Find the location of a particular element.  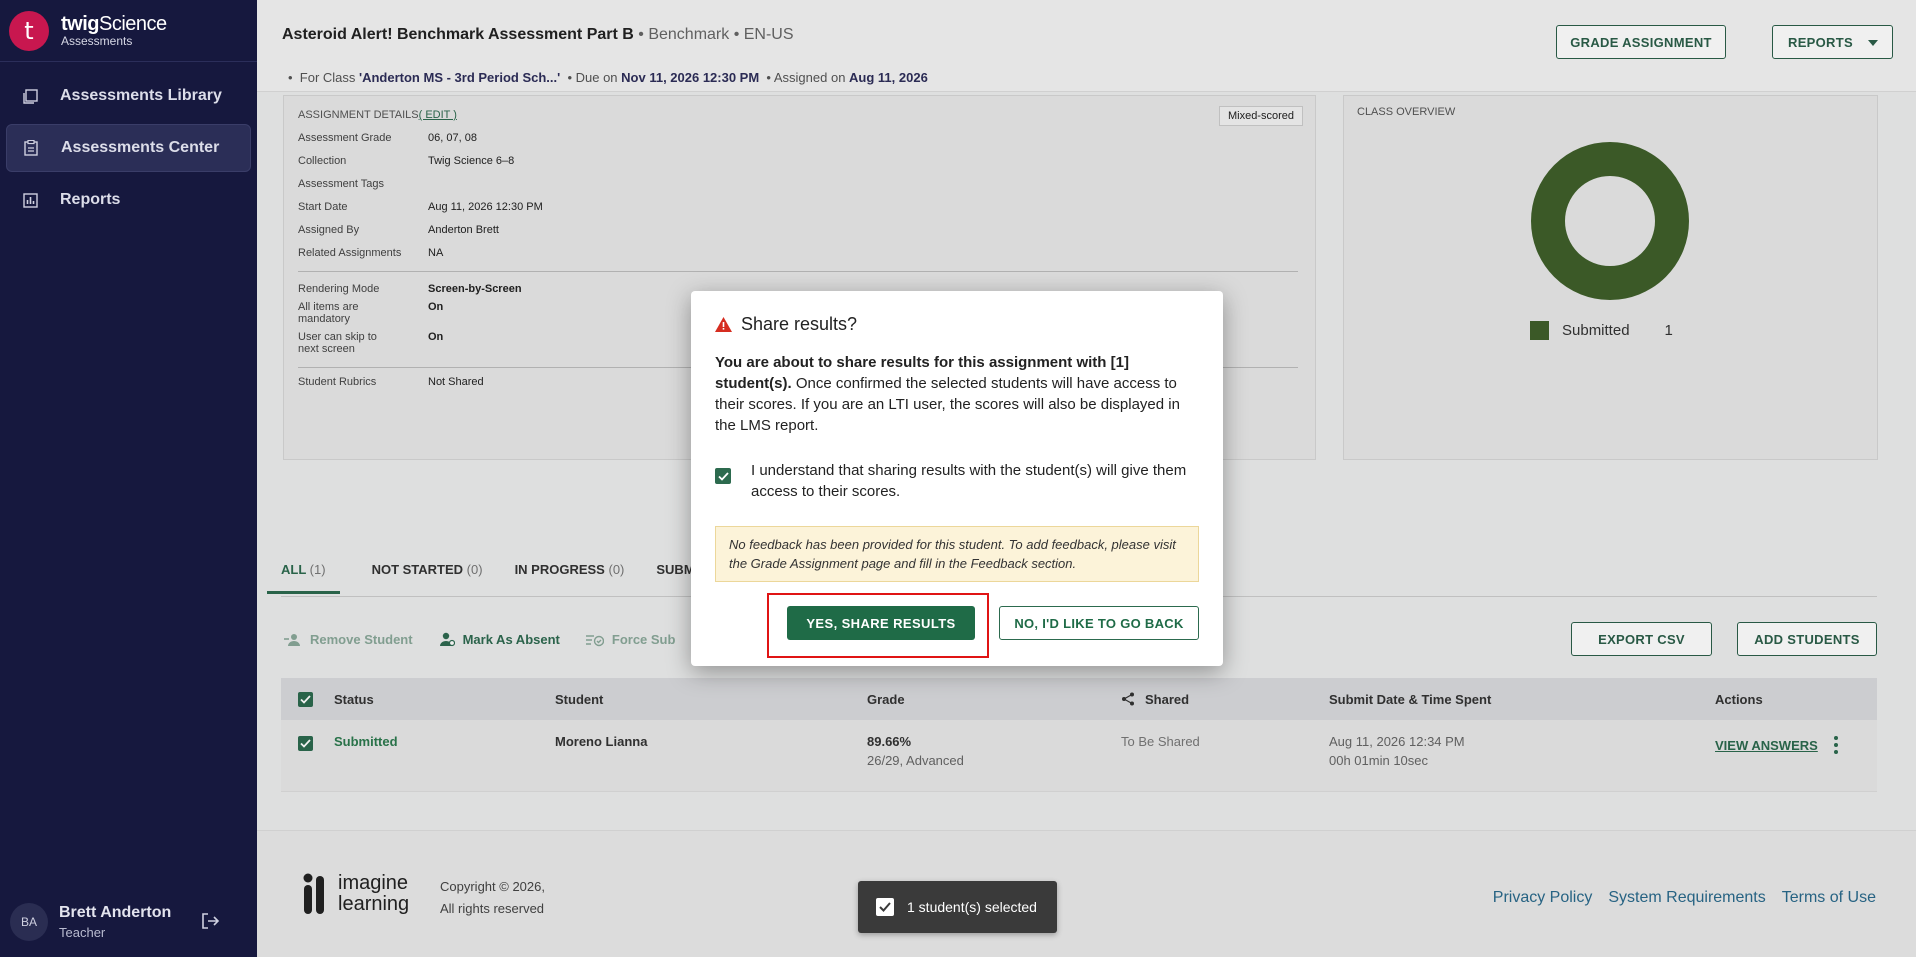

go-back-button: NO, I'D LIKE TO GO BACK is located at coordinates (1099, 623).